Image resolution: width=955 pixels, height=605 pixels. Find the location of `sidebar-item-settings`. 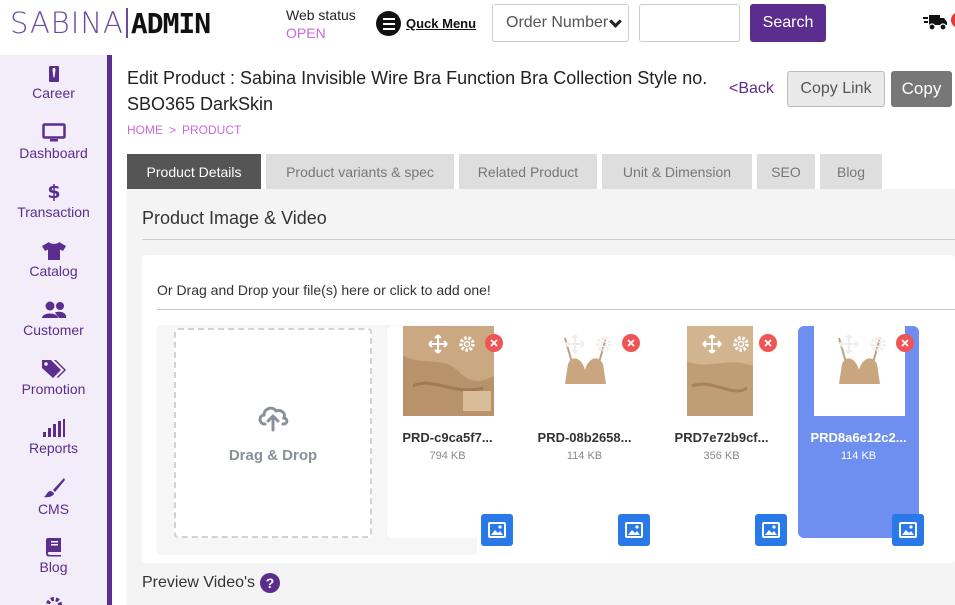

sidebar-item-settings is located at coordinates (53, 600).